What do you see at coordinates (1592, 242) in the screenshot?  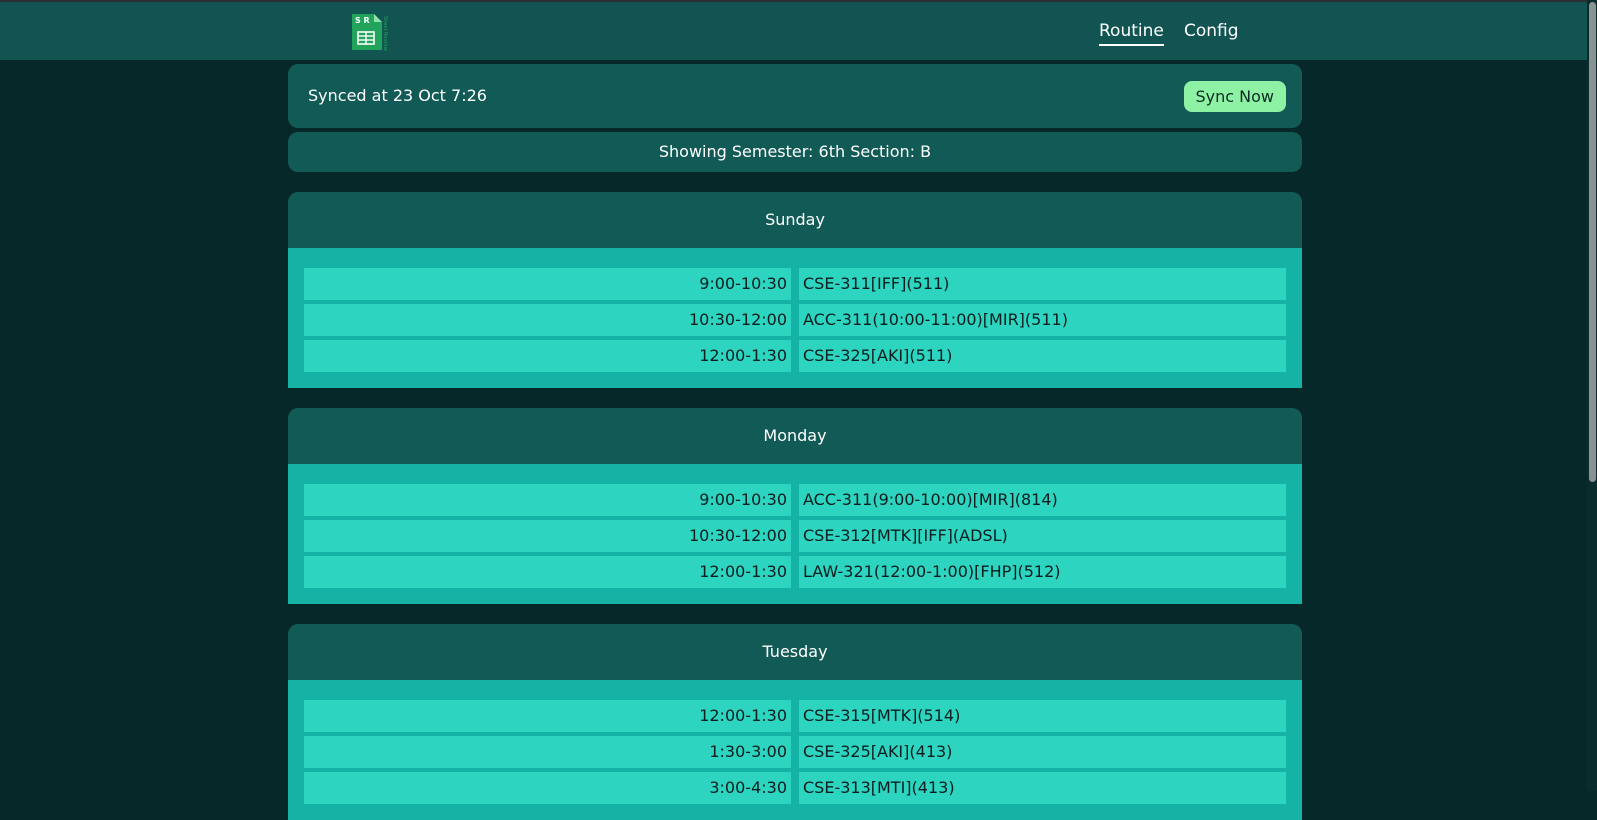 I see `scrollbar-thumb` at bounding box center [1592, 242].